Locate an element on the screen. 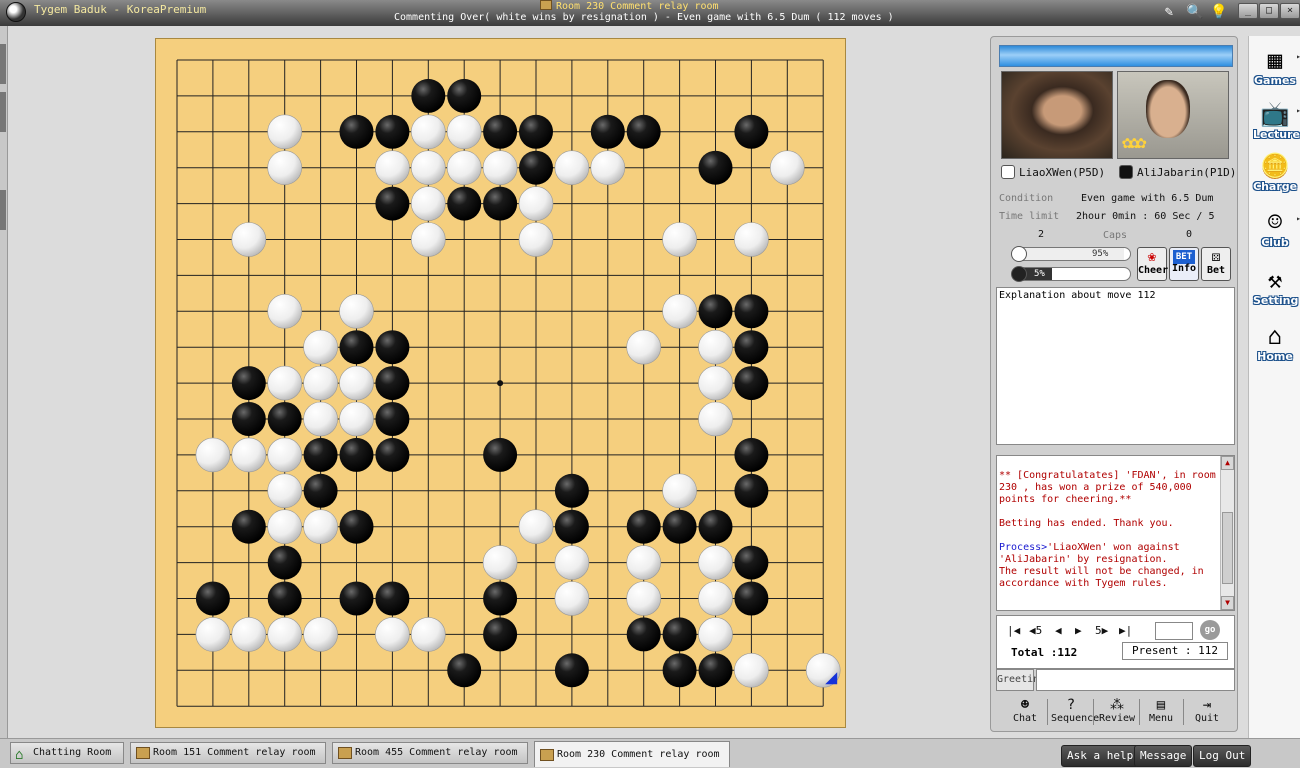  black-player-label: AliJabarin(P1D) is located at coordinates (1187, 172).